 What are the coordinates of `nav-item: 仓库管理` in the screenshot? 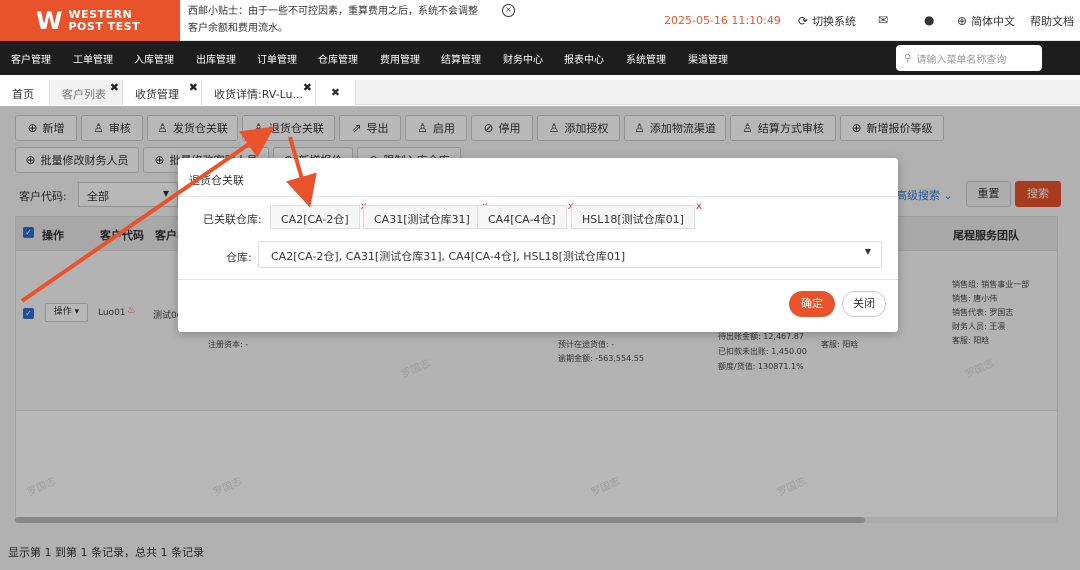 It's located at (338, 58).